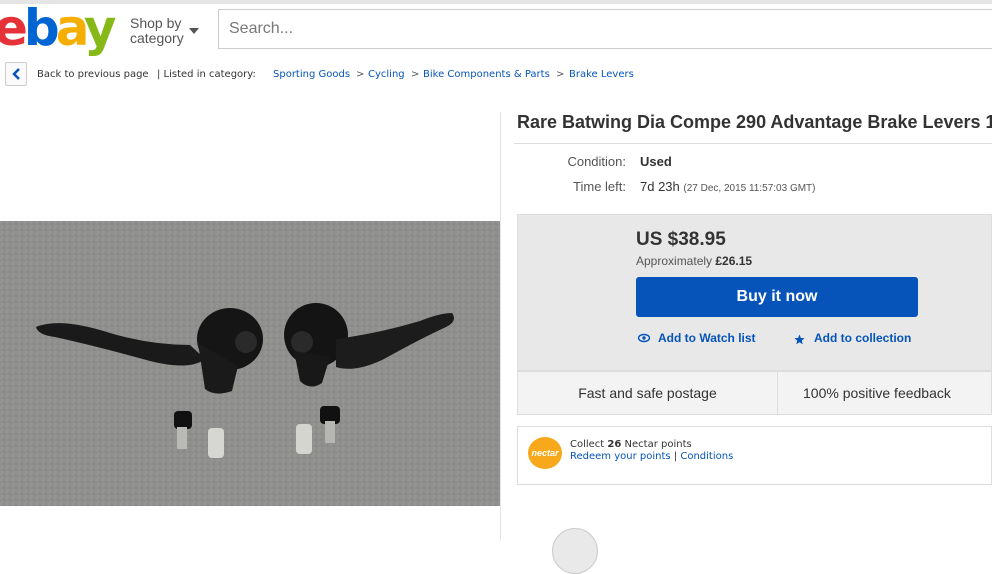  I want to click on time-left-detail: (27 Dec, 2015 11:57:03 GMT), so click(749, 188).